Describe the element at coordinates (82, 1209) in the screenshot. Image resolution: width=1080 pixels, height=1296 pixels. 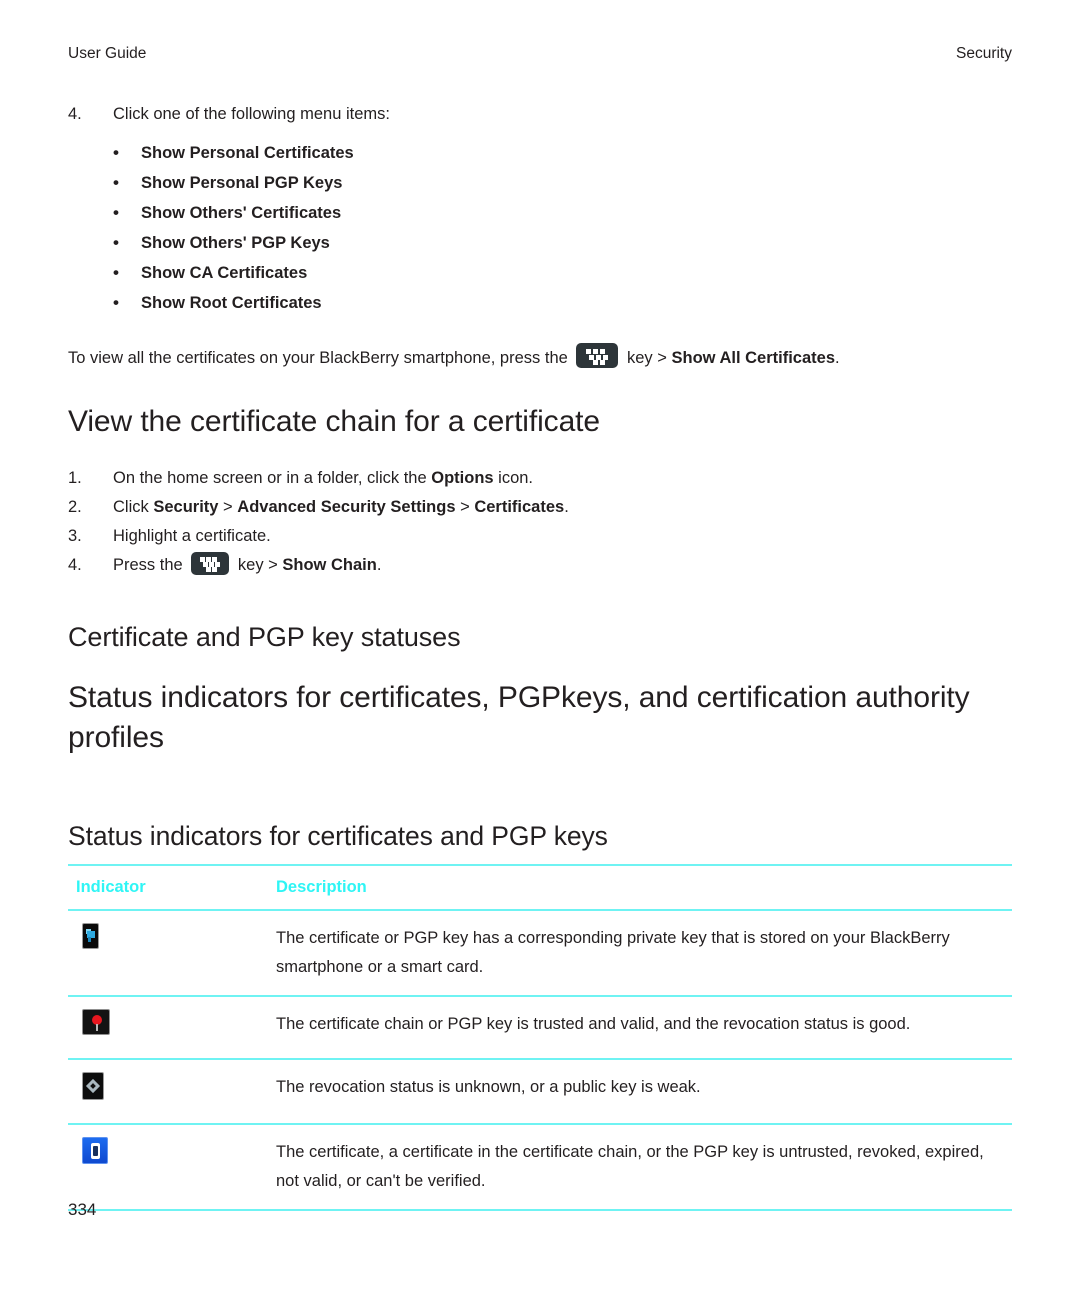
I see `page-number: 334` at that location.